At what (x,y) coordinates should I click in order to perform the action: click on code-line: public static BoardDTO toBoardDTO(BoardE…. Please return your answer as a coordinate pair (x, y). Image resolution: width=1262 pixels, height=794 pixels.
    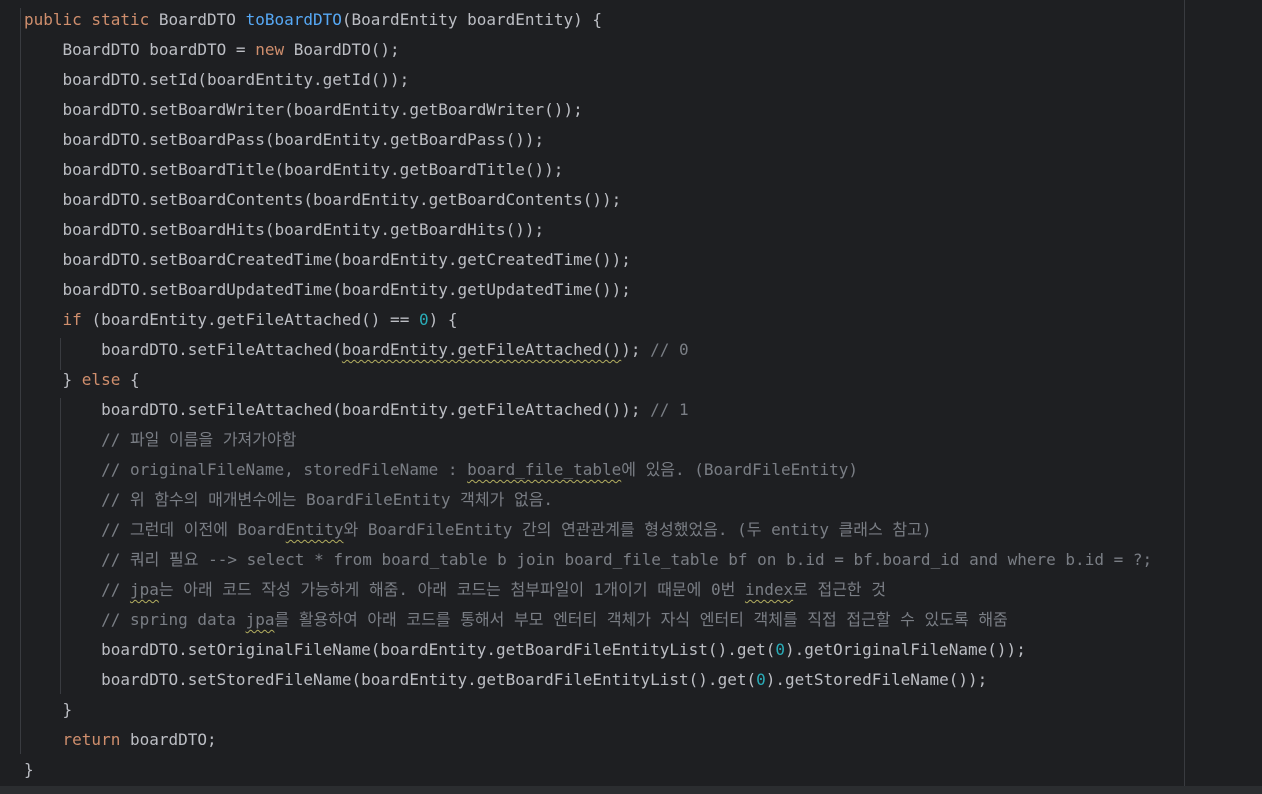
    Looking at the image, I should click on (588, 20).